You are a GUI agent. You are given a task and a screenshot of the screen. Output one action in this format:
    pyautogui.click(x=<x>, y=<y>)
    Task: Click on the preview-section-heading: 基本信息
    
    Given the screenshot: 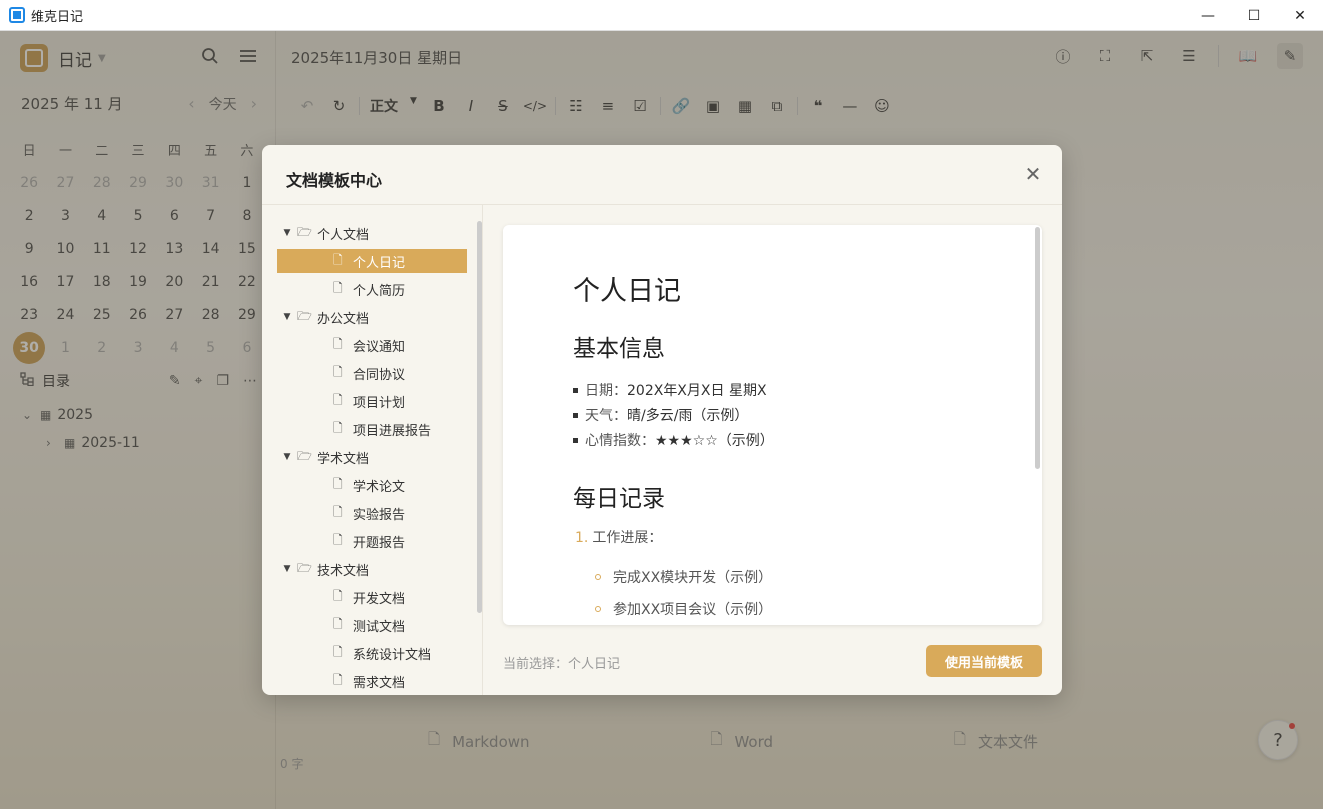 What is the action you would take?
    pyautogui.click(x=619, y=349)
    